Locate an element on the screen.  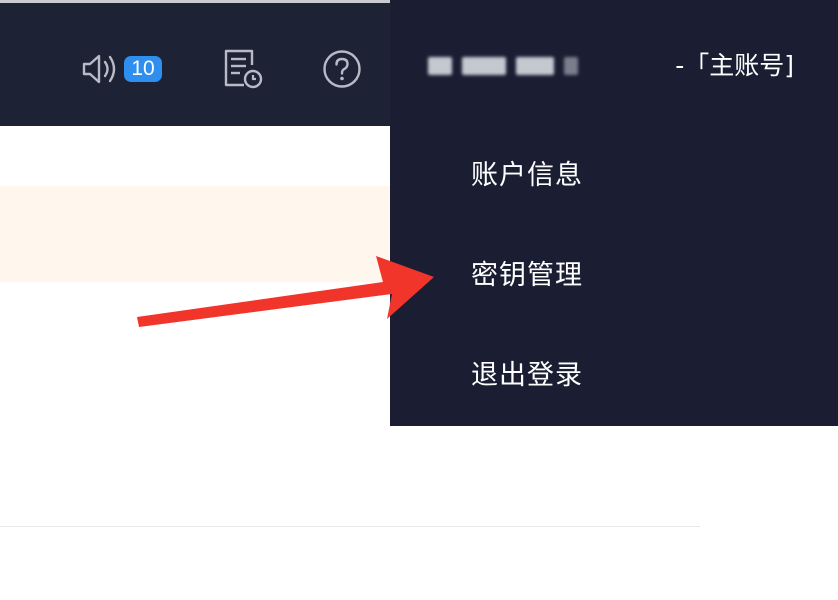
account-menu-trigger: -「主账号] is located at coordinates (614, 63).